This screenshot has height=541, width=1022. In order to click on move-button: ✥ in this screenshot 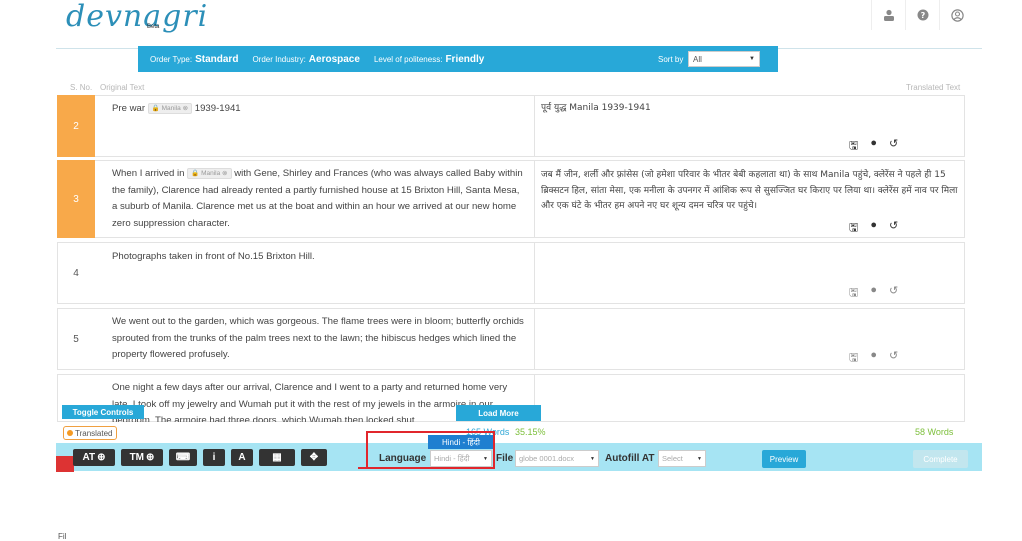, I will do `click(314, 457)`.